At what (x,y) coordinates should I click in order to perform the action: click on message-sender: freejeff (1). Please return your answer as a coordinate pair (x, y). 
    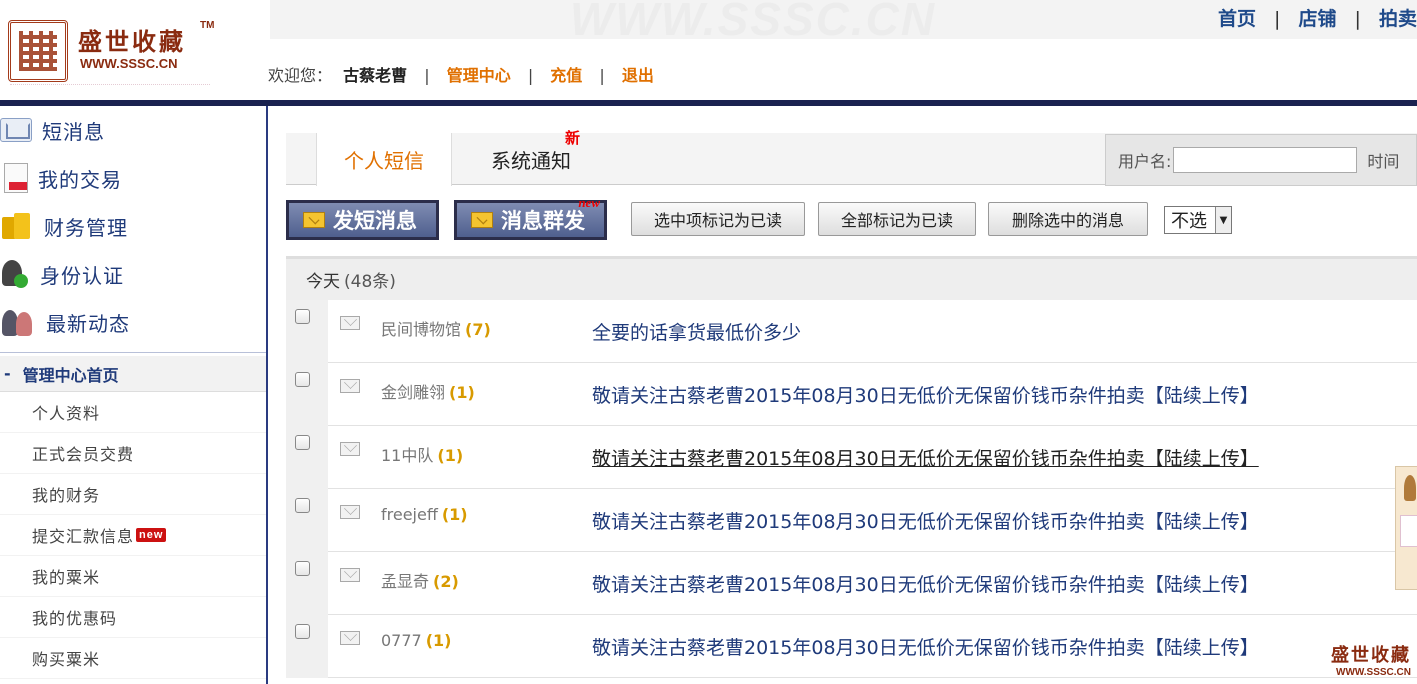
    Looking at the image, I should click on (424, 514).